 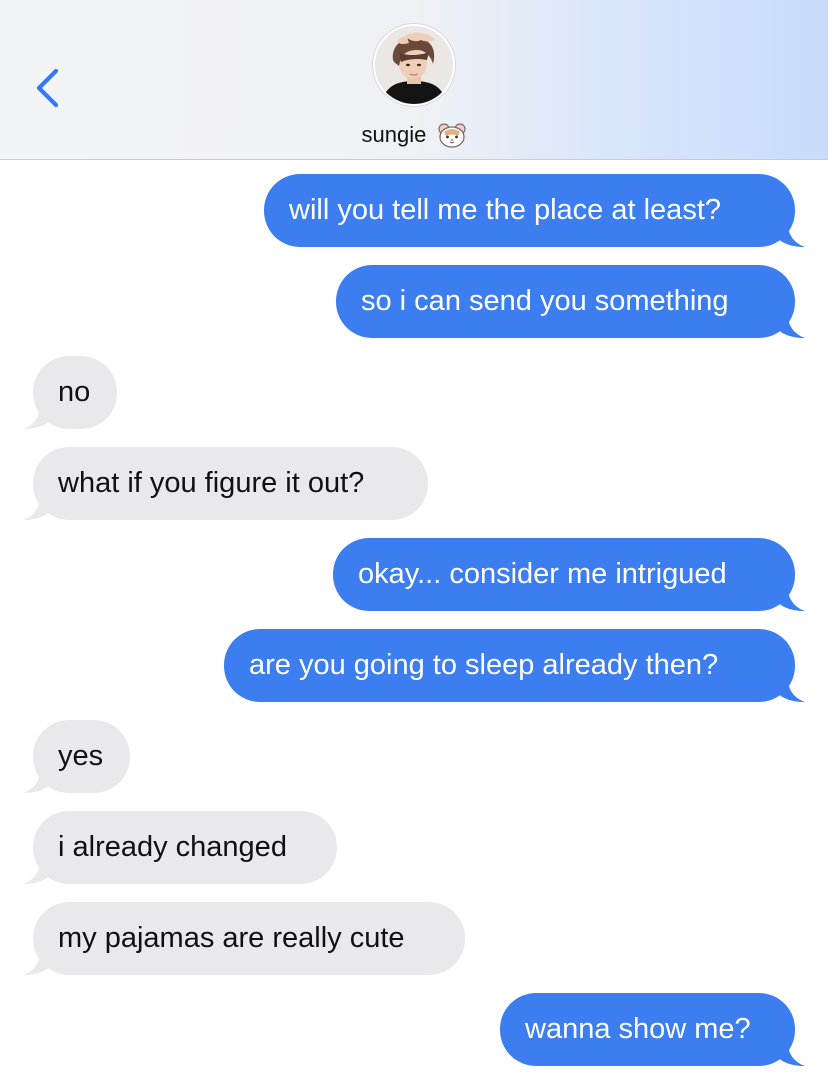 What do you see at coordinates (211, 483) in the screenshot?
I see `message-text: what if you figure it out?` at bounding box center [211, 483].